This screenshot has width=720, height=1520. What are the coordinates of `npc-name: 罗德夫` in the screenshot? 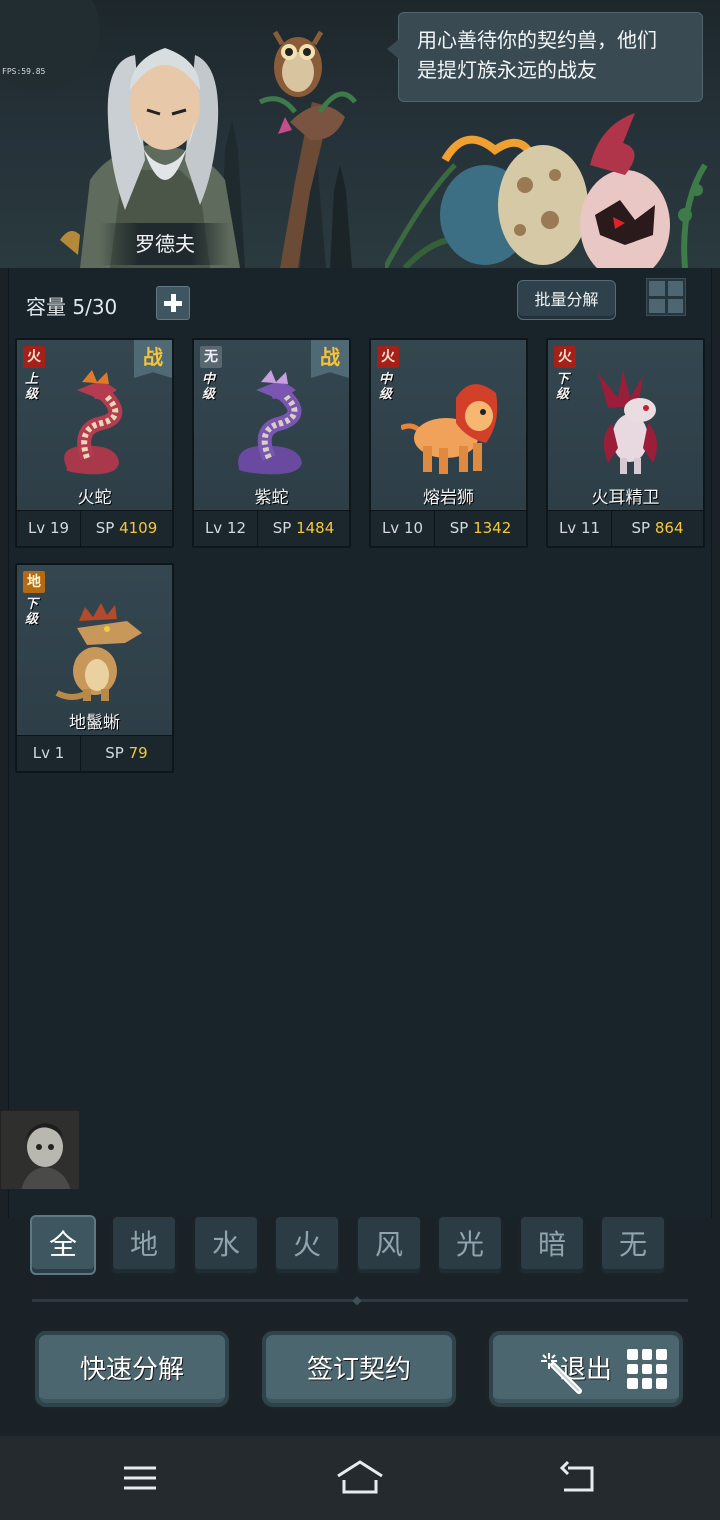 It's located at (165, 244).